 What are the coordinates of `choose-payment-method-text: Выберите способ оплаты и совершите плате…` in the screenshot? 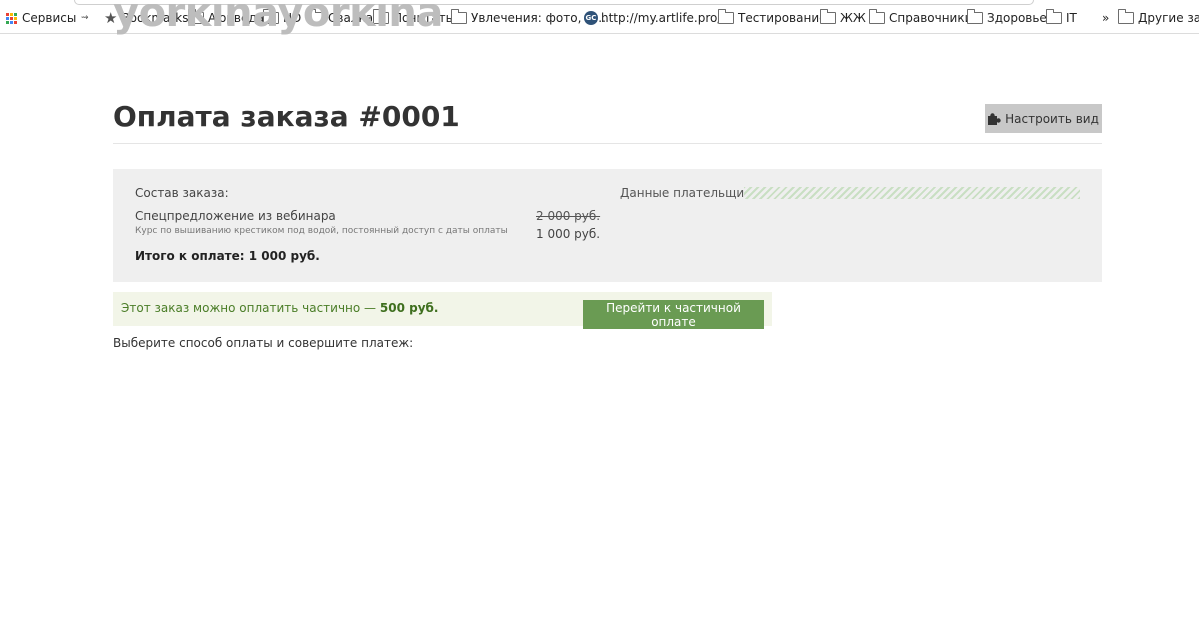 It's located at (263, 343).